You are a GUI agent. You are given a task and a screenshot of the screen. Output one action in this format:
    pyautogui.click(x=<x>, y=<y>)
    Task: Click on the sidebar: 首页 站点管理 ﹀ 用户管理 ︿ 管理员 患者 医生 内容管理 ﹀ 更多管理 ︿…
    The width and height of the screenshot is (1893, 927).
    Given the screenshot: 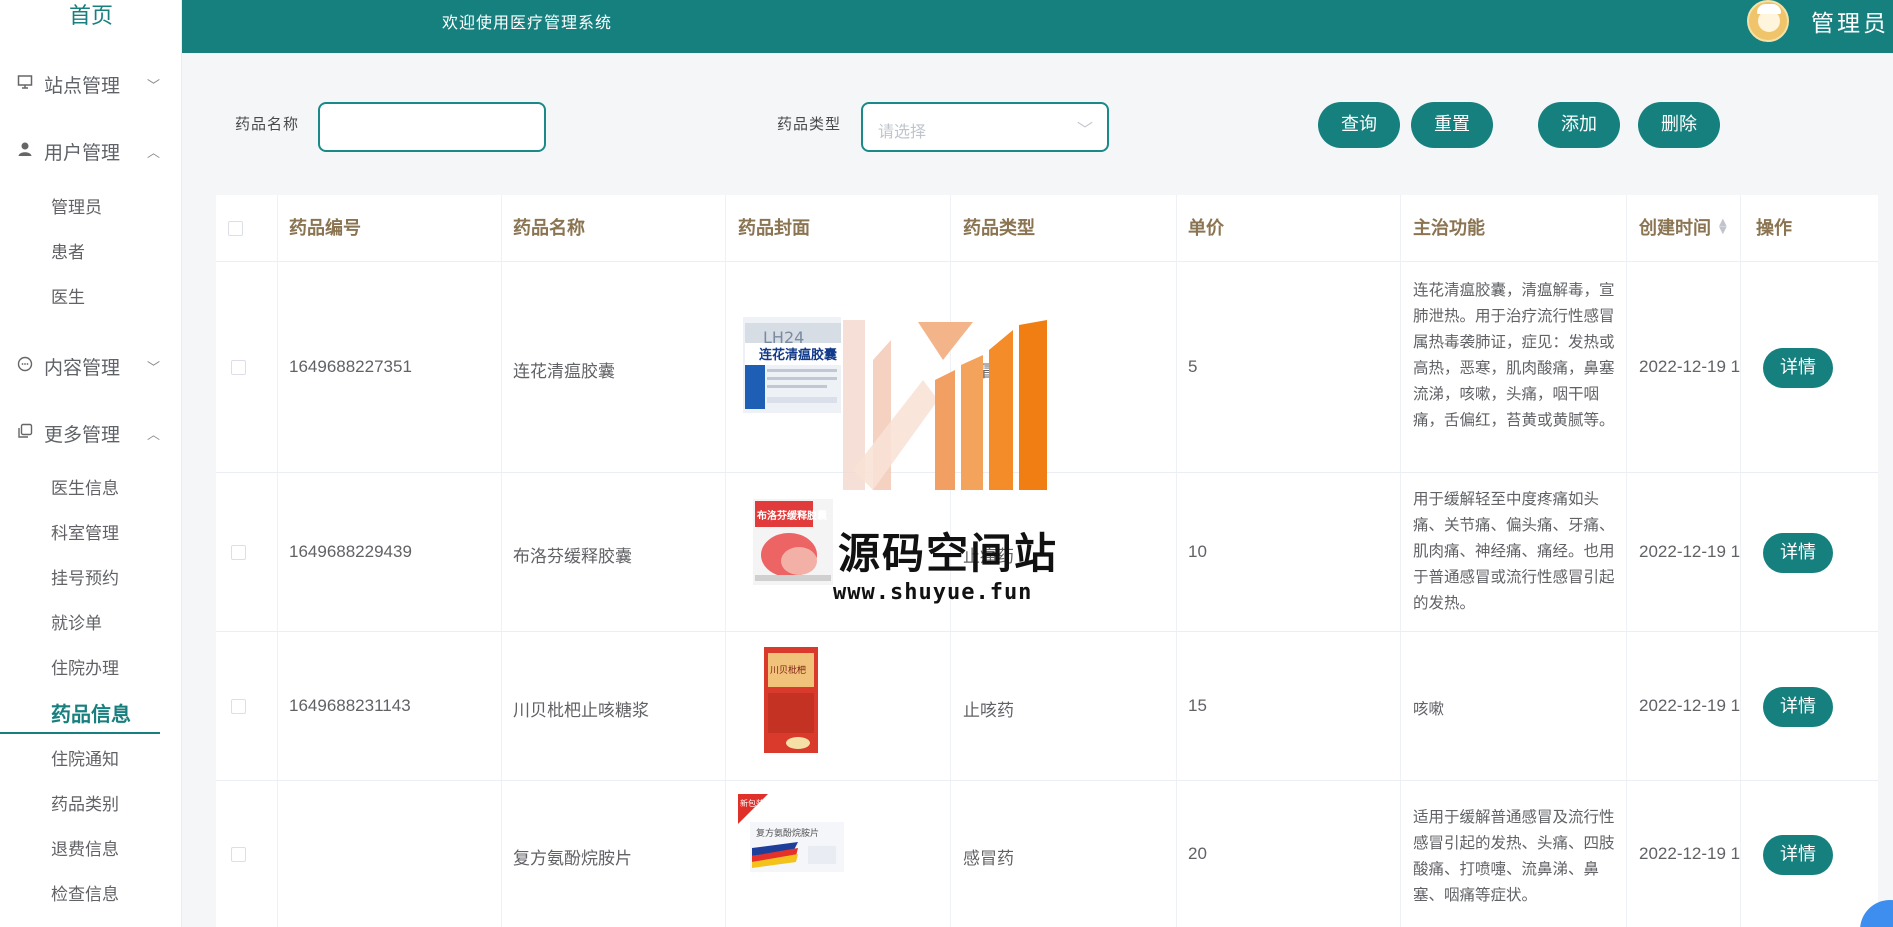 What is the action you would take?
    pyautogui.click(x=91, y=463)
    